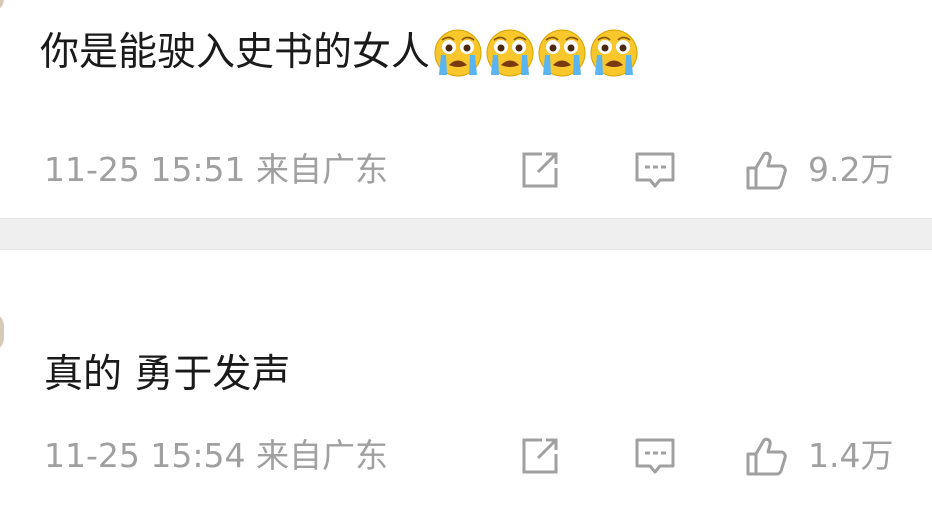  I want to click on comment-actions: 9.2万, so click(466, 170).